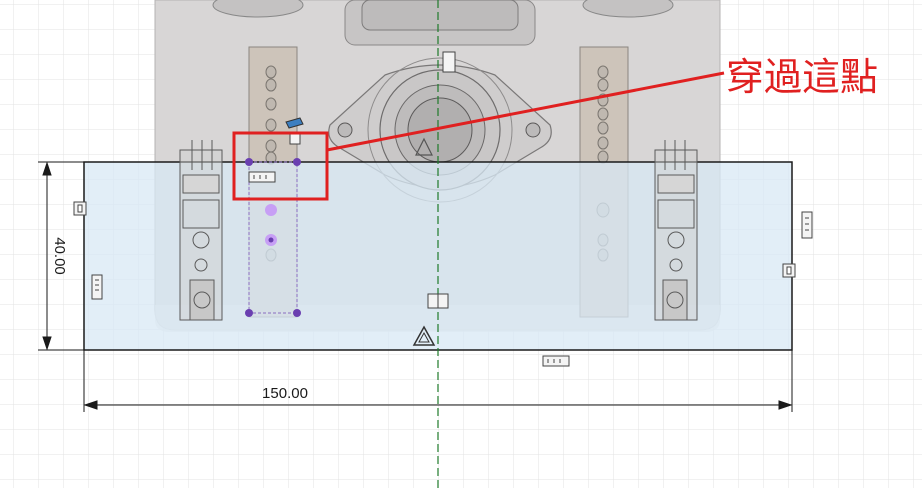 This screenshot has height=488, width=922. I want to click on annotation-label: 穿過這點, so click(802, 77).